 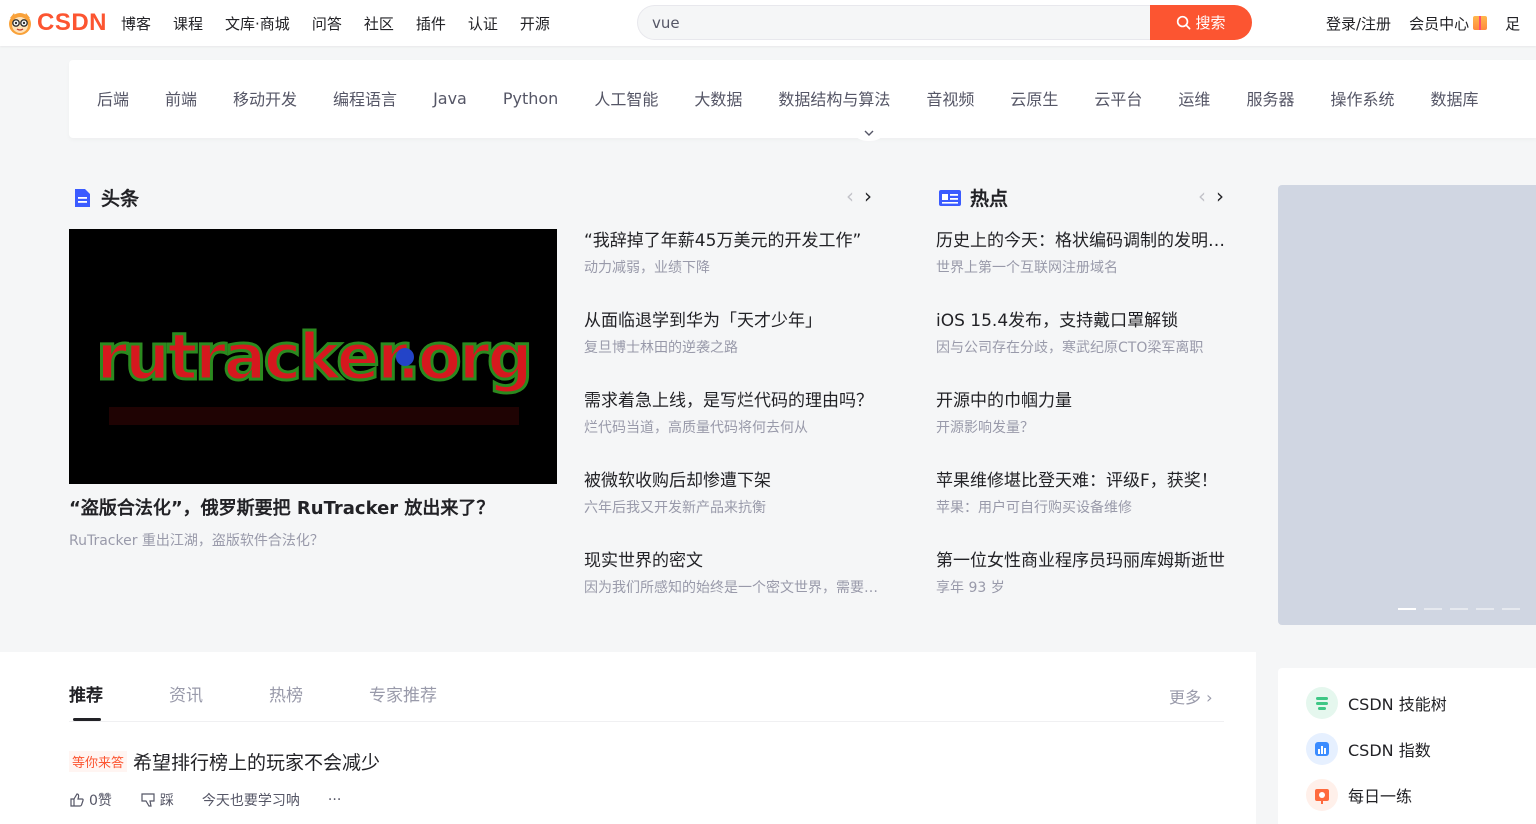 I want to click on category-cloud-platform: 云平台, so click(x=1118, y=98).